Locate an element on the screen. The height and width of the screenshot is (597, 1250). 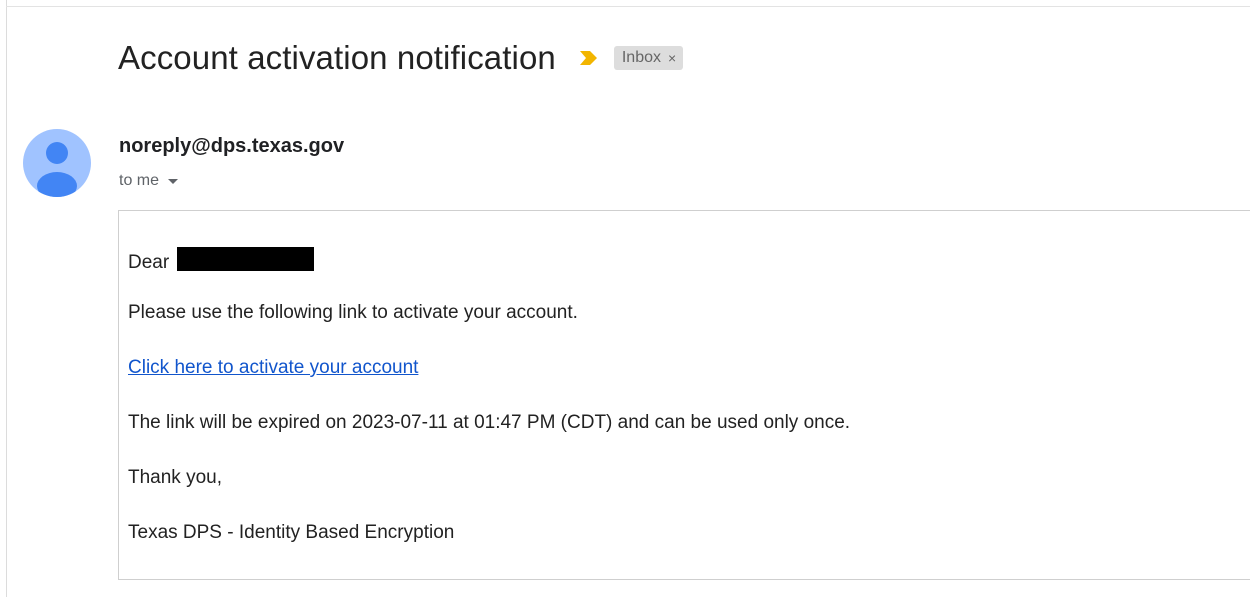
sender-address: noreply@dps.texas.gov is located at coordinates (231, 146).